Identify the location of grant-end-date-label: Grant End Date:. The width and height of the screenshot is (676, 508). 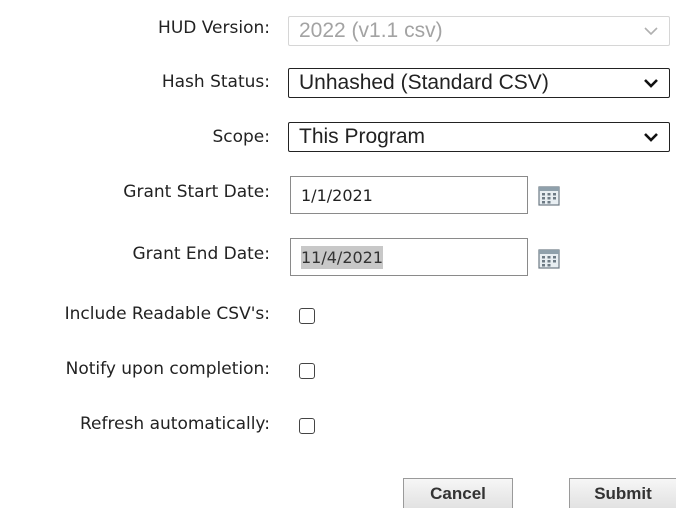
(201, 254).